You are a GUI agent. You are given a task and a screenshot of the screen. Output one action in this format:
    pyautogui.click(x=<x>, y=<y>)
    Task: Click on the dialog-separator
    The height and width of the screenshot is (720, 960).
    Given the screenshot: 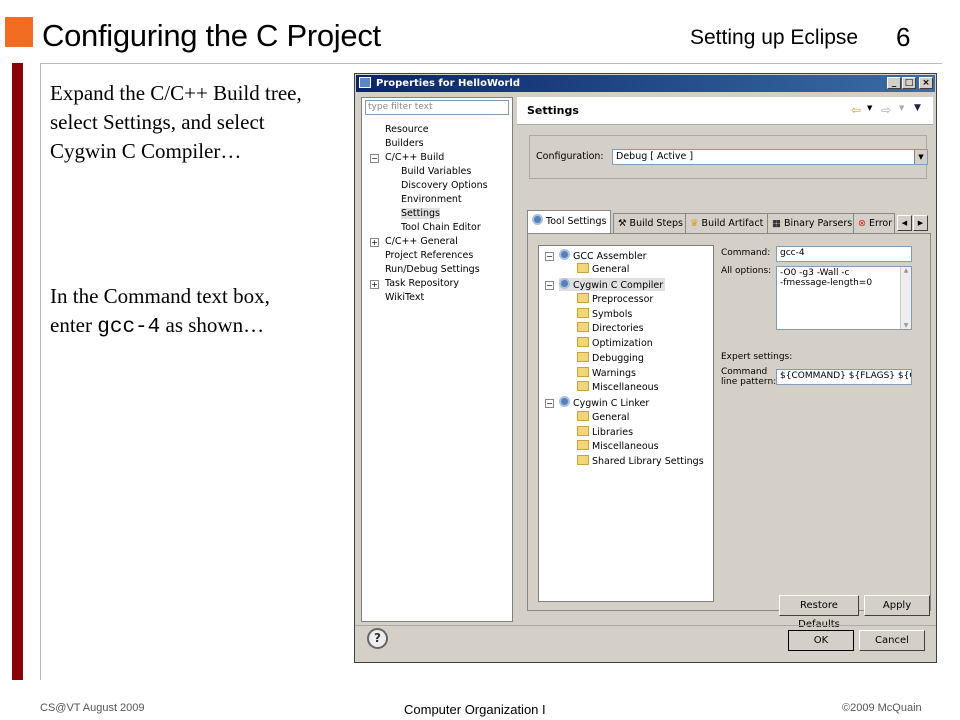 What is the action you would take?
    pyautogui.click(x=645, y=625)
    